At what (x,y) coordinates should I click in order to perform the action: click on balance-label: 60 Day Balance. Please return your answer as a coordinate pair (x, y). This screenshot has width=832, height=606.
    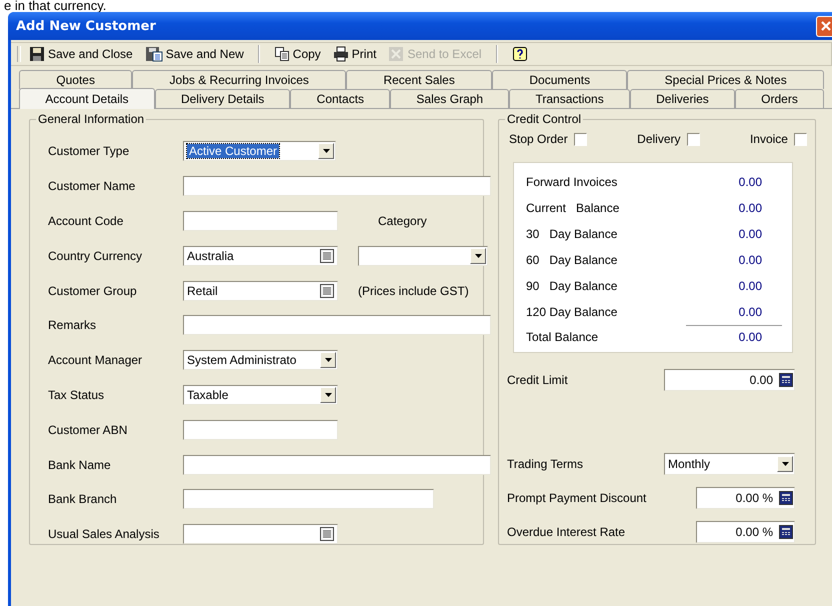
    Looking at the image, I should click on (572, 260).